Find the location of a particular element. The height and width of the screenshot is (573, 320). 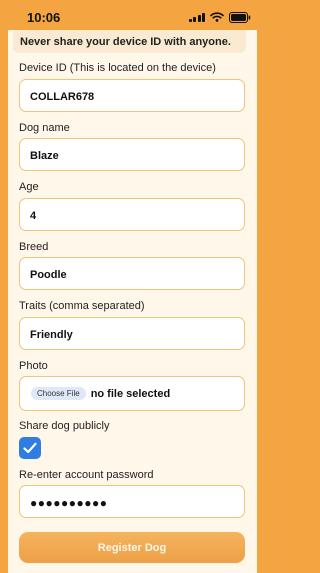

breed-label: Breed is located at coordinates (34, 247).